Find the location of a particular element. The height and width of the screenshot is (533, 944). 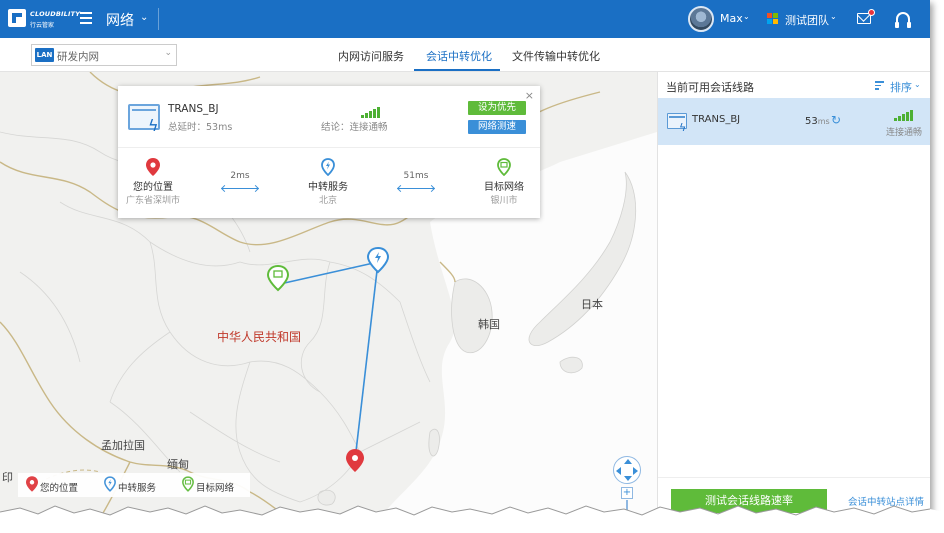

map-label-korea: 韩国 is located at coordinates (489, 324).